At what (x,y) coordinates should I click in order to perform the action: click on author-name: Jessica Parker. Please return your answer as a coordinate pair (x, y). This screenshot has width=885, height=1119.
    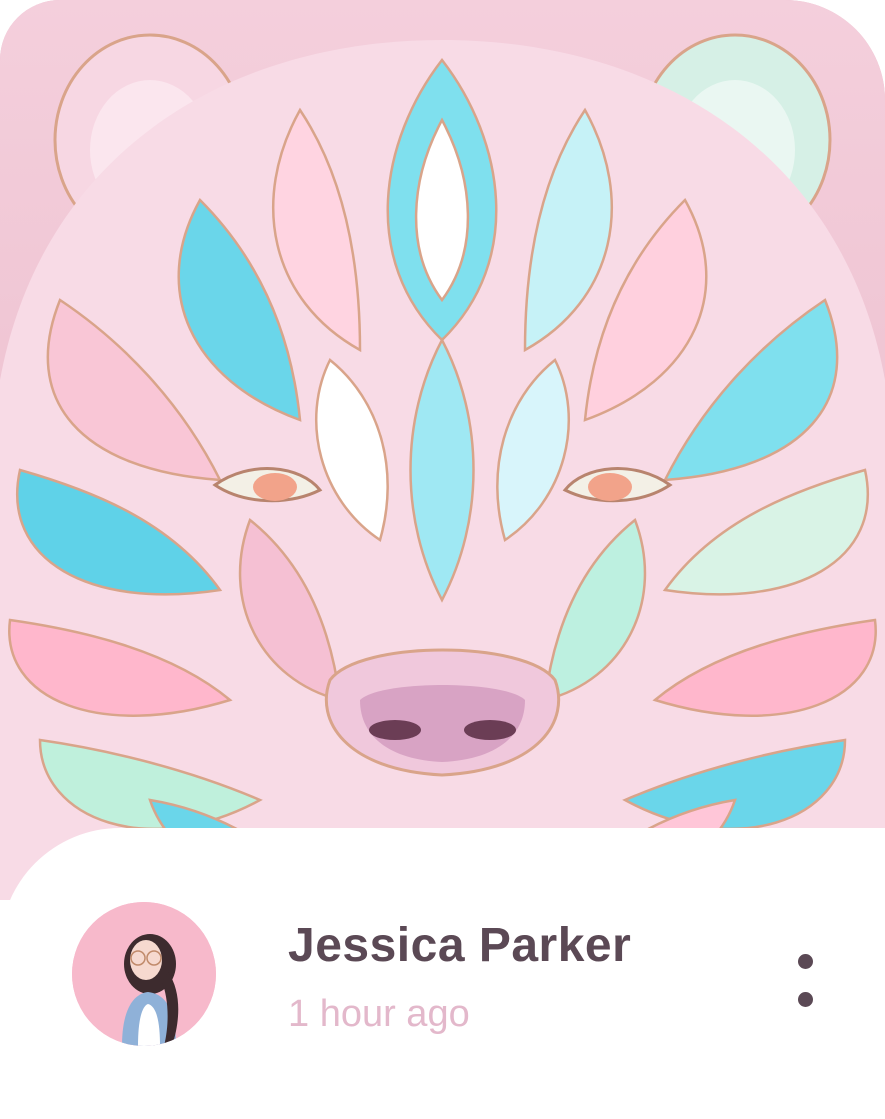
    Looking at the image, I should click on (459, 945).